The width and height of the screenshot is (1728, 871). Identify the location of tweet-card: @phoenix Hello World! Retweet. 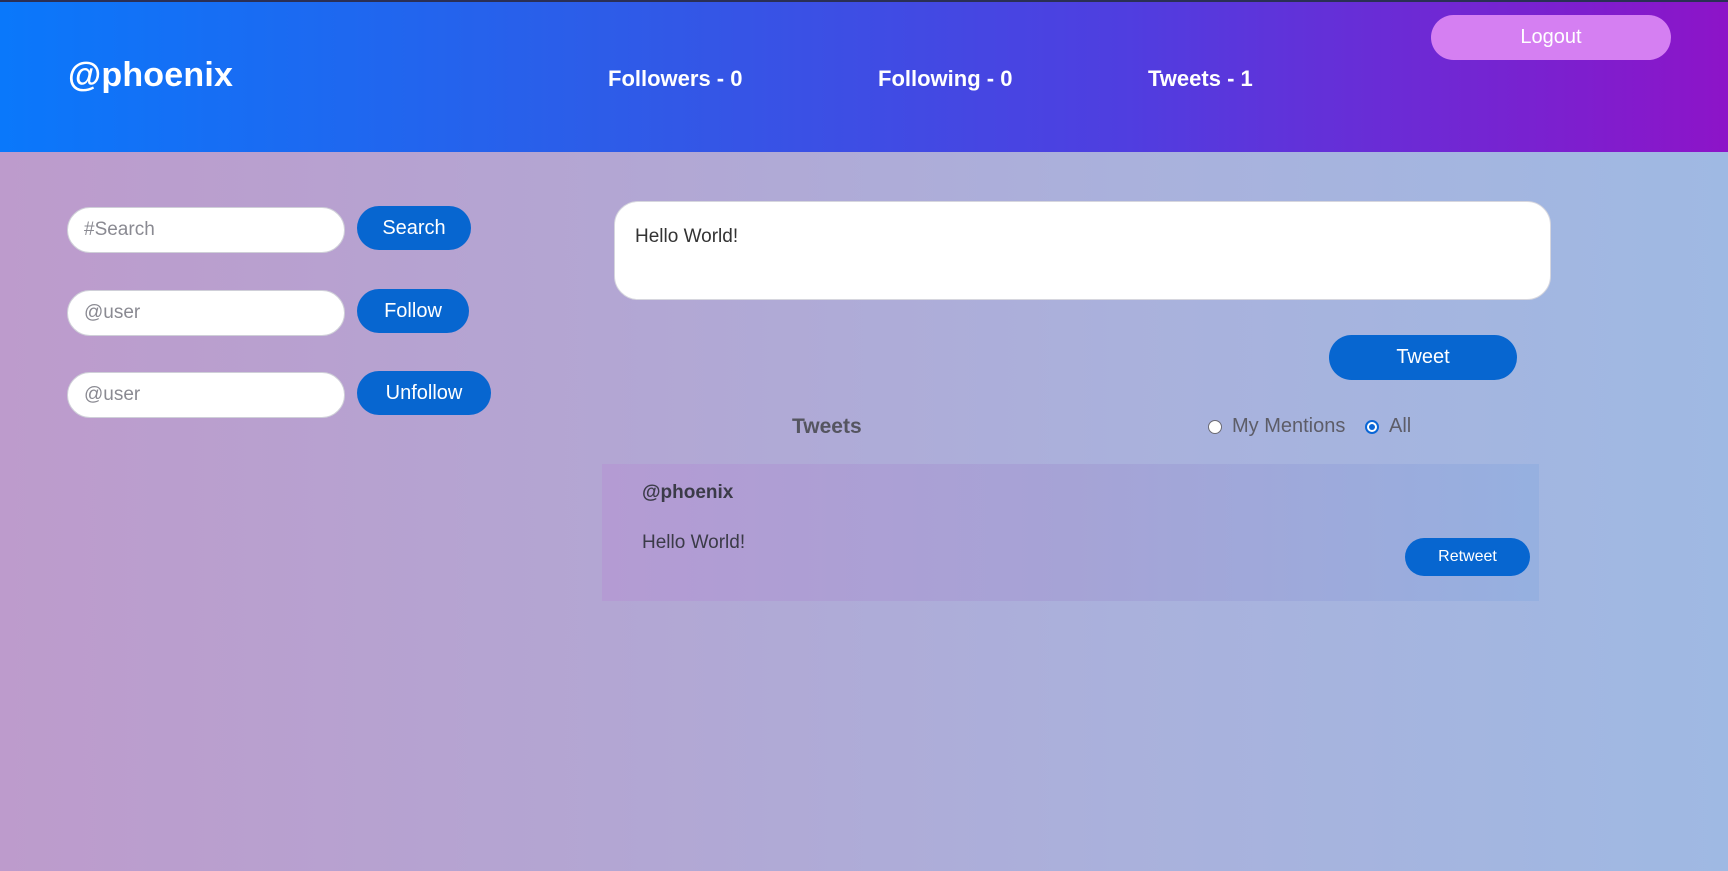
(1070, 532).